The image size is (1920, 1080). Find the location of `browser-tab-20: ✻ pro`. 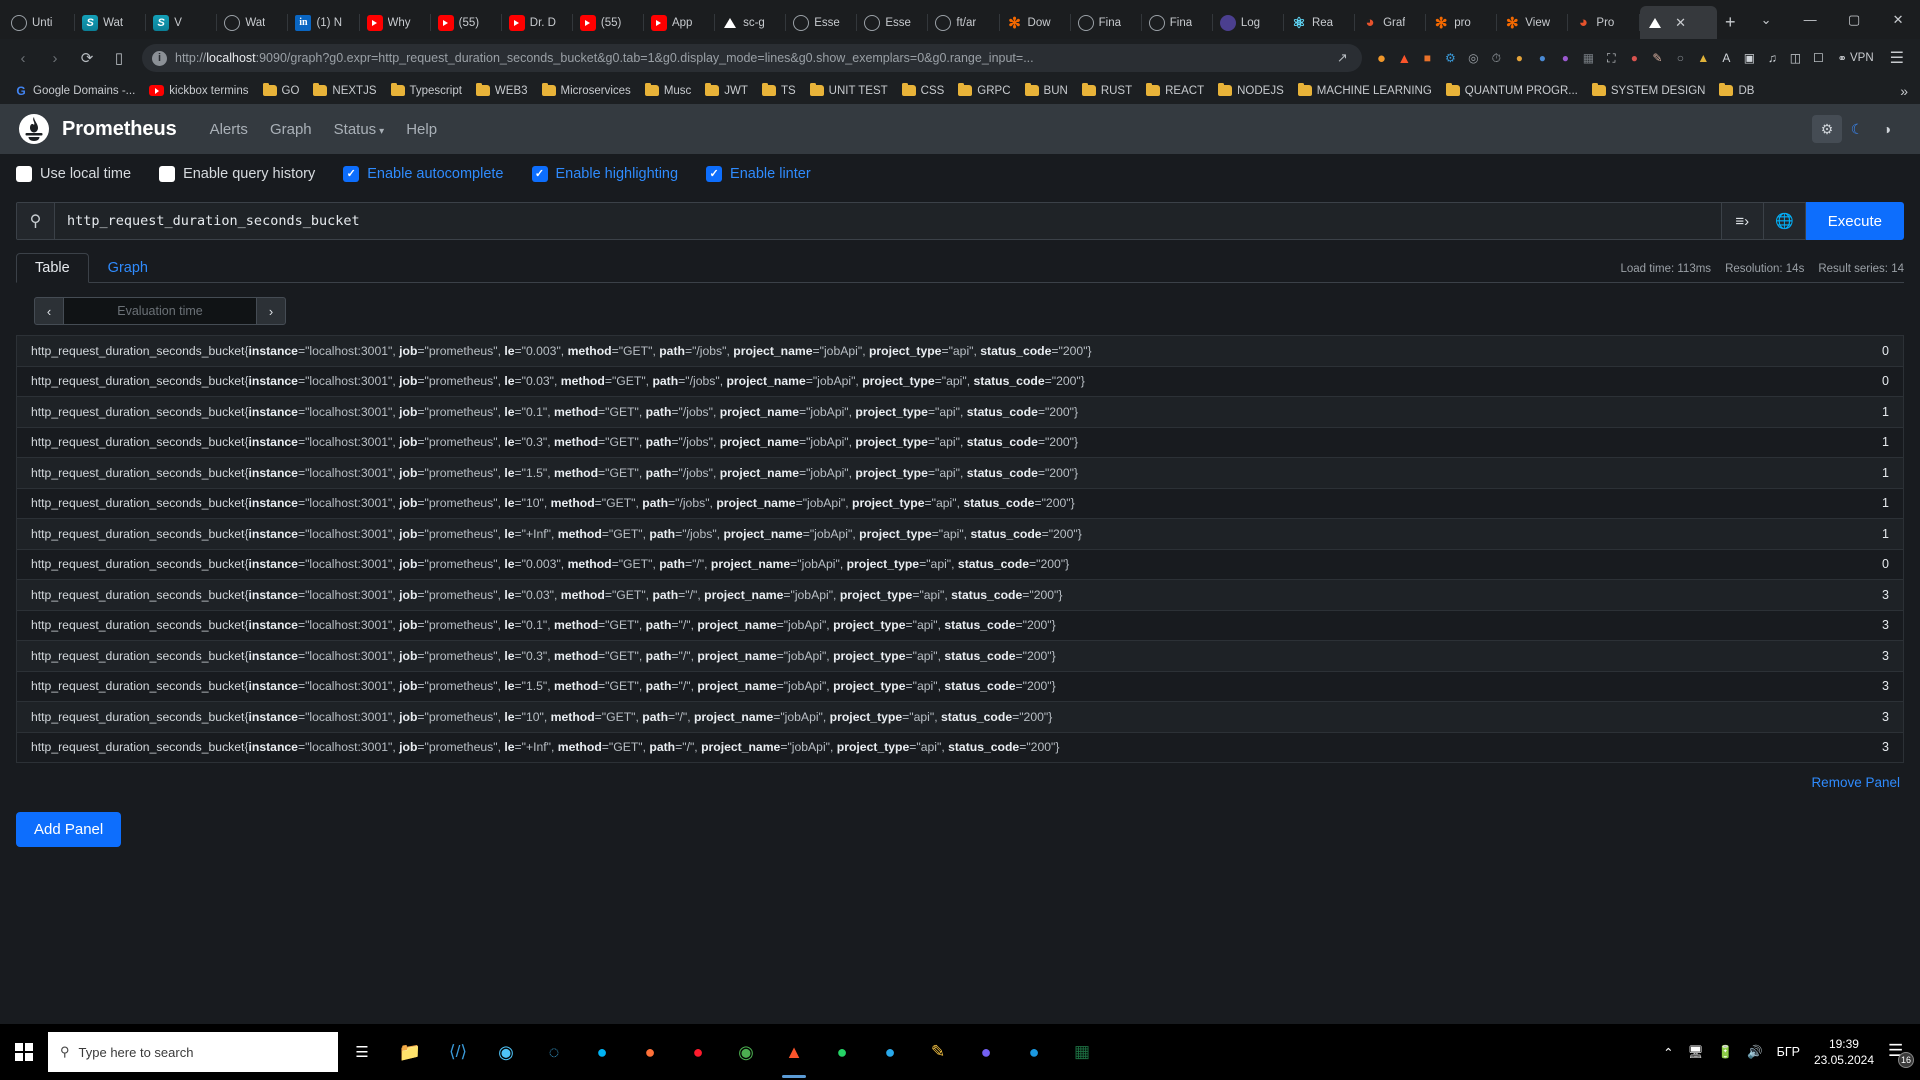

browser-tab-20: ✻ pro is located at coordinates (1462, 22).